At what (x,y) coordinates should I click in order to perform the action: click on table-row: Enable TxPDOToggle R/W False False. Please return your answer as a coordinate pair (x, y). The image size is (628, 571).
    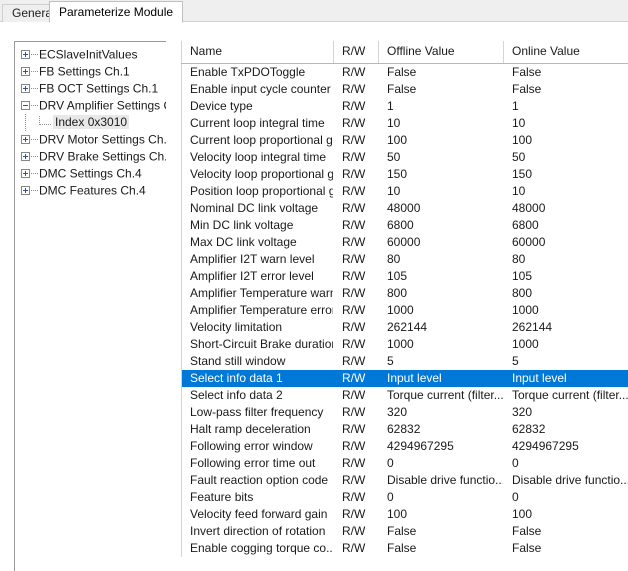
    Looking at the image, I should click on (404, 72).